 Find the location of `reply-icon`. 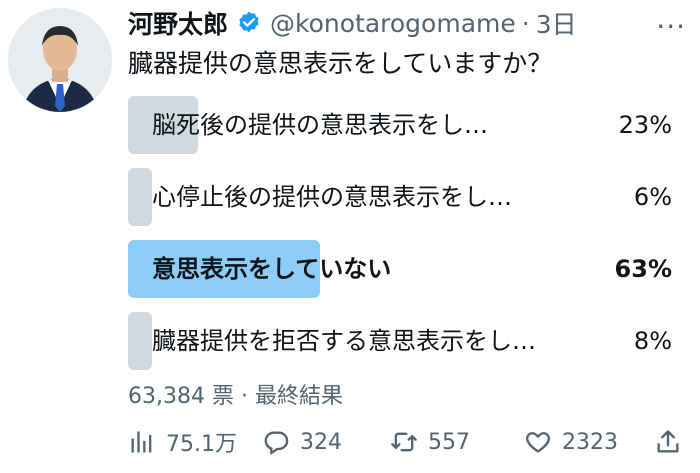

reply-icon is located at coordinates (276, 443).